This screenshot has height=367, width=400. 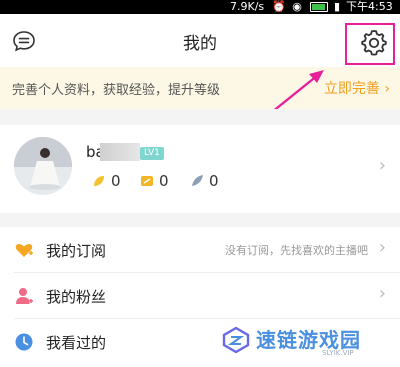 I want to click on menu-item-subscriptions: 我的订阅 没有订阅，先找喜欢的主播吧 ›, so click(x=200, y=250).